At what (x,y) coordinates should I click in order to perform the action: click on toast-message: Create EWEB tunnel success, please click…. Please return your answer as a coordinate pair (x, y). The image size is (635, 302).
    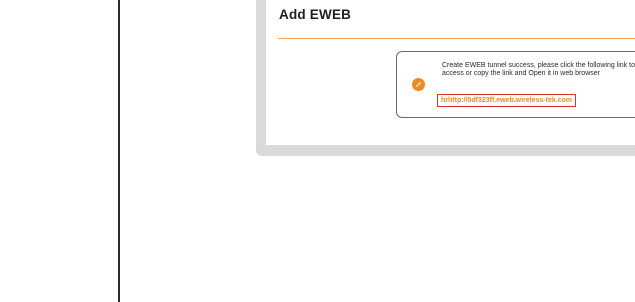
    Looking at the image, I should click on (538, 70).